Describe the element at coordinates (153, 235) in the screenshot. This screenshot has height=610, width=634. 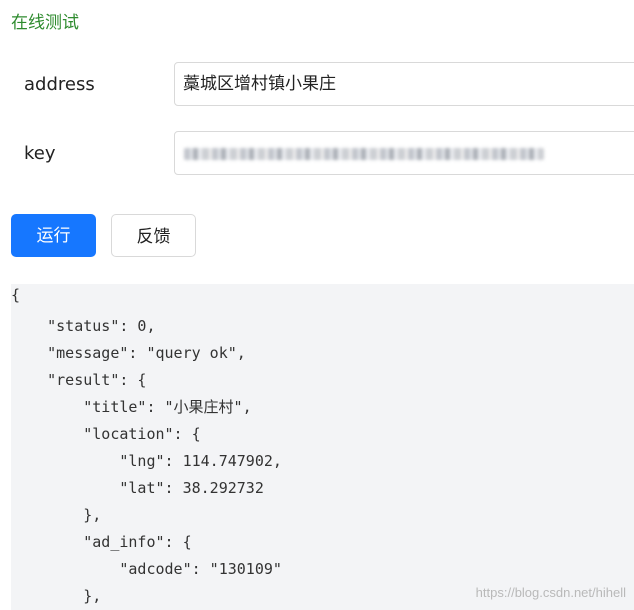
I see `feedback-button: 反馈` at that location.